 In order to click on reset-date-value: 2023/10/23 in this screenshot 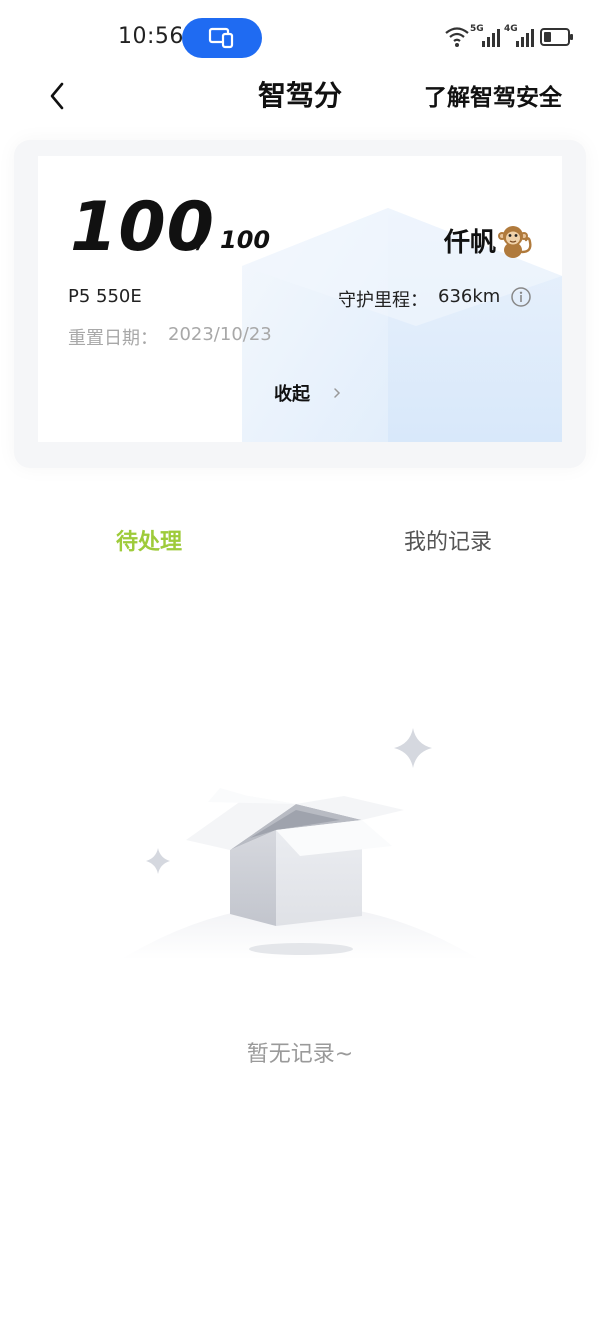, I will do `click(220, 334)`.